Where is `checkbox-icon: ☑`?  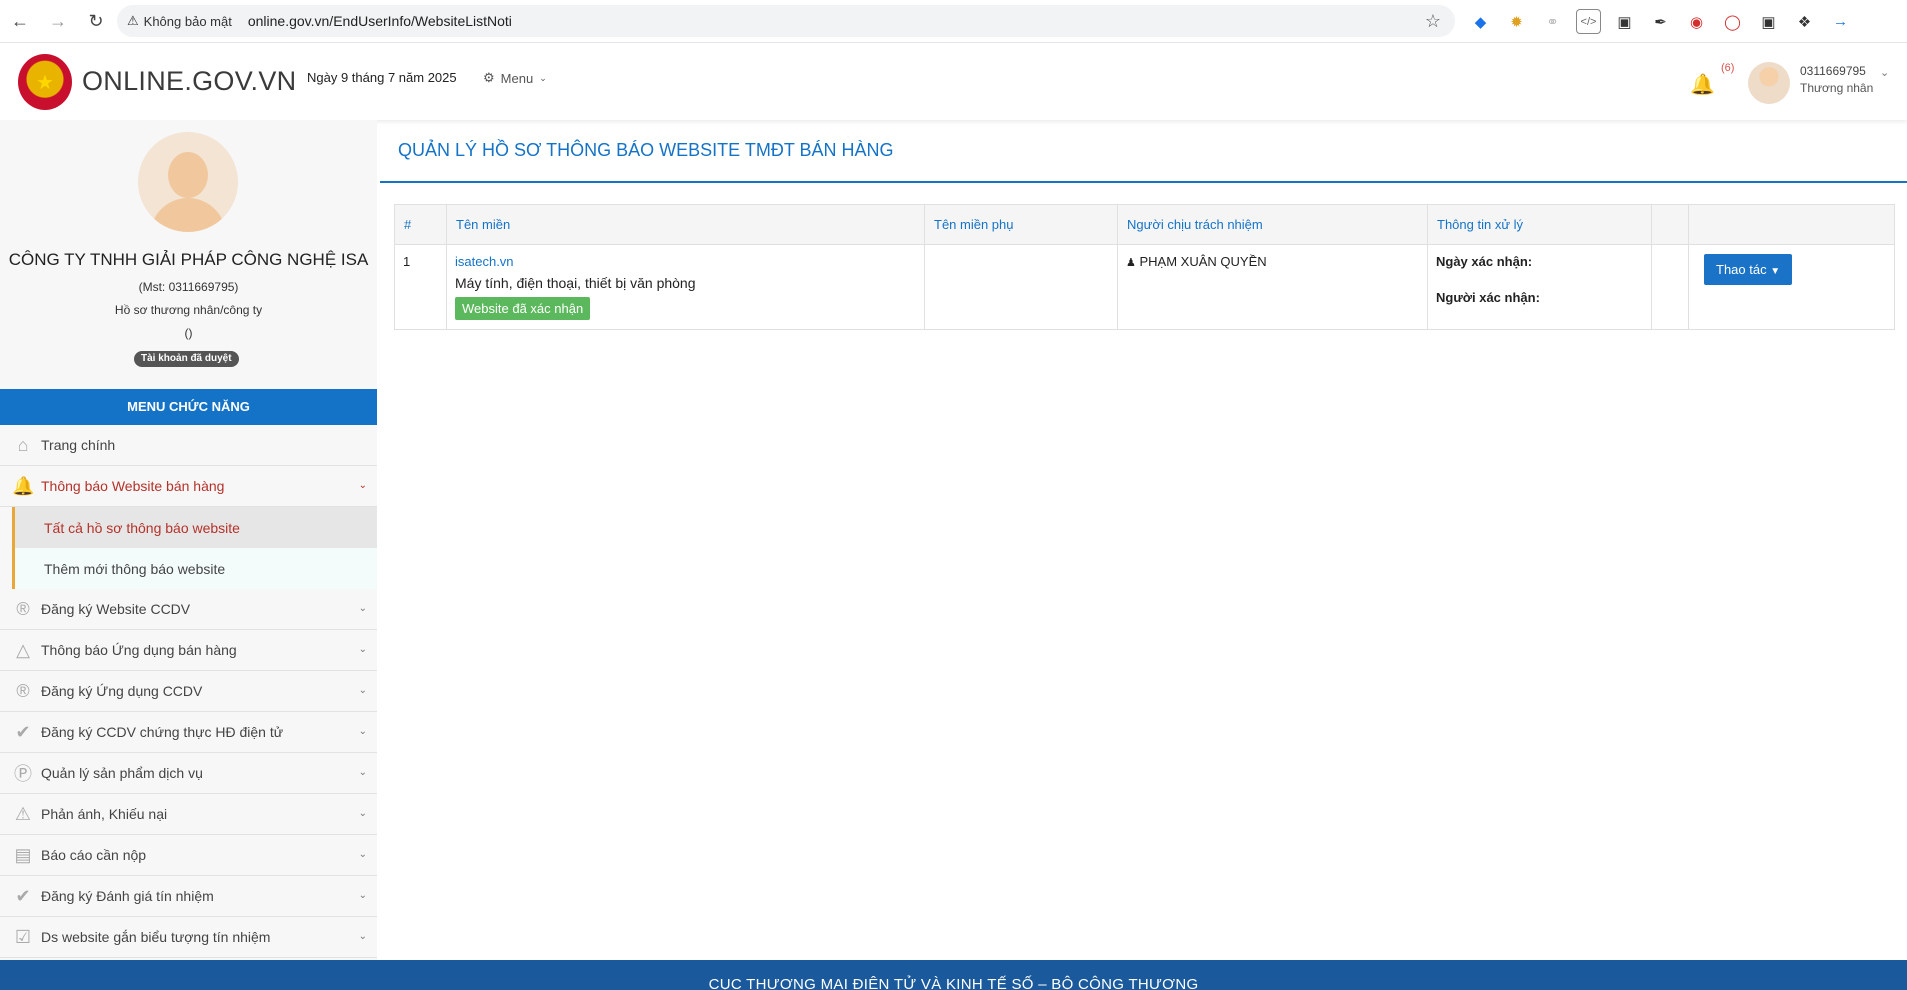 checkbox-icon: ☑ is located at coordinates (23, 936).